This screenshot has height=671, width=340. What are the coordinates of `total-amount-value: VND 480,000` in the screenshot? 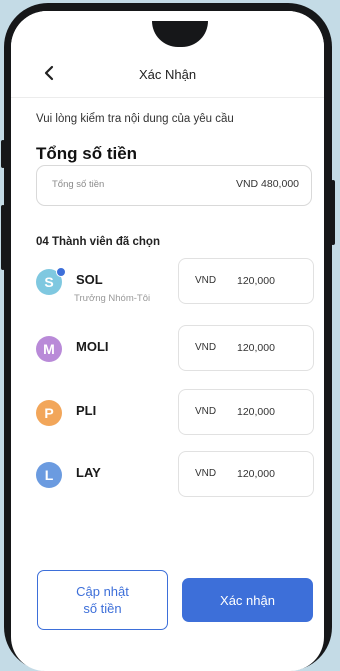 It's located at (267, 184).